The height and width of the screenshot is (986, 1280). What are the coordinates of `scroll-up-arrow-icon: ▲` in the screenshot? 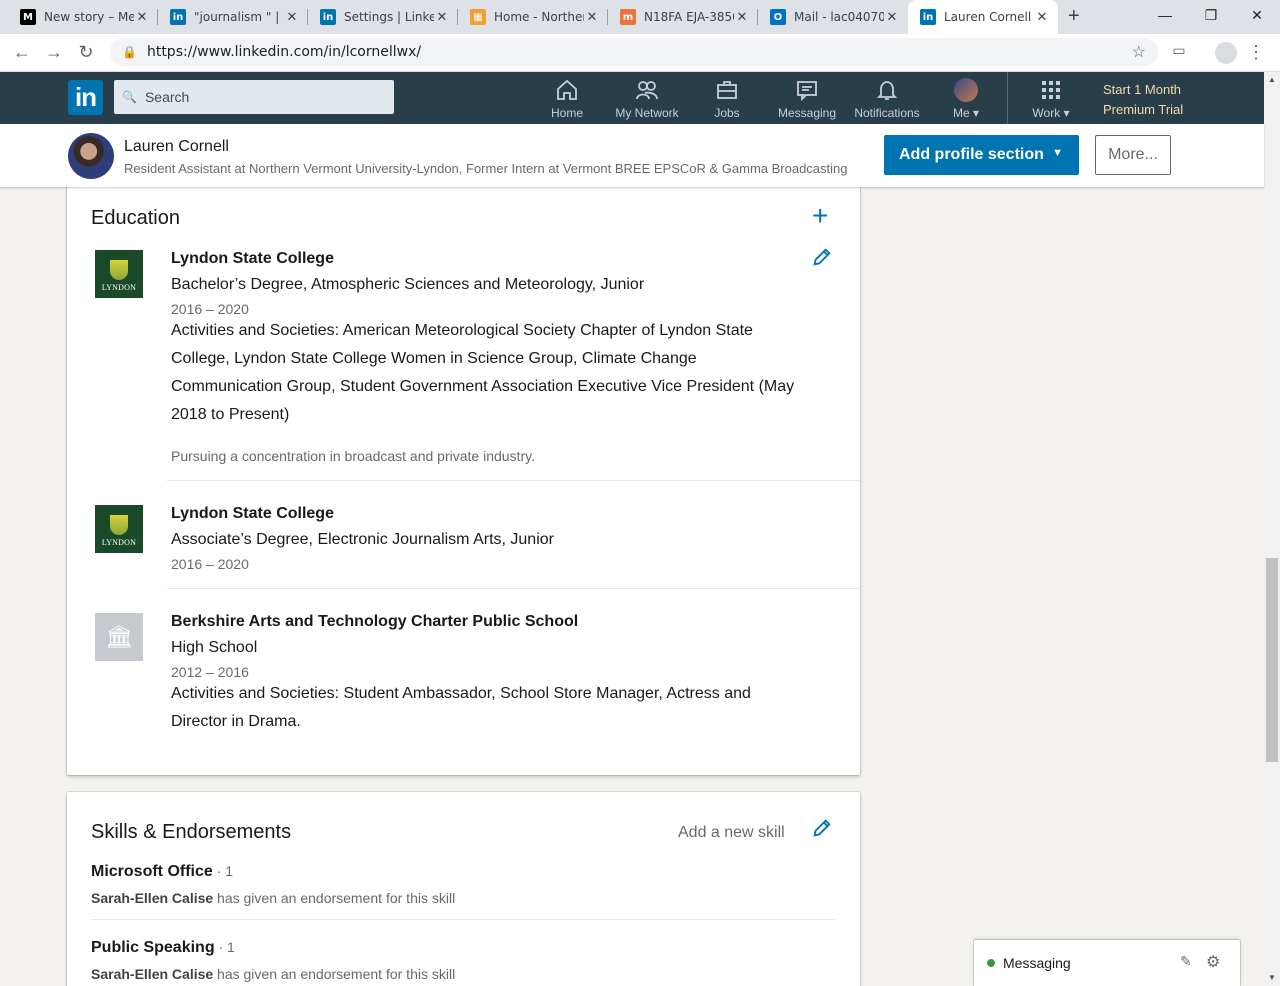 It's located at (1272, 80).